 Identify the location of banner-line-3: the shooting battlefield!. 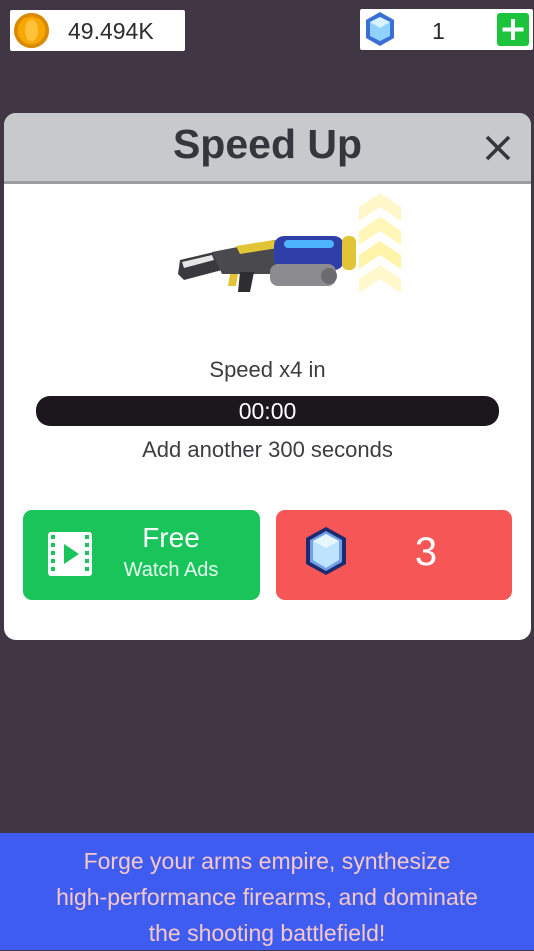
(267, 933).